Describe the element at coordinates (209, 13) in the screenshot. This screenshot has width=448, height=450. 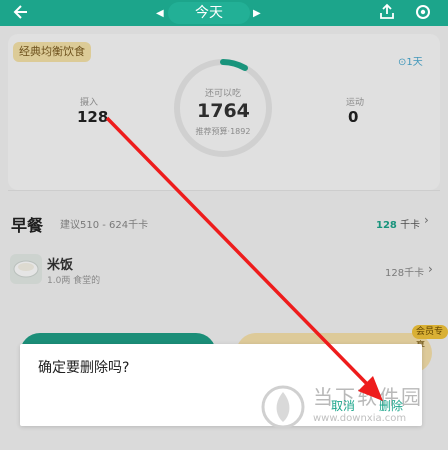
I see `date-label: 今天` at that location.